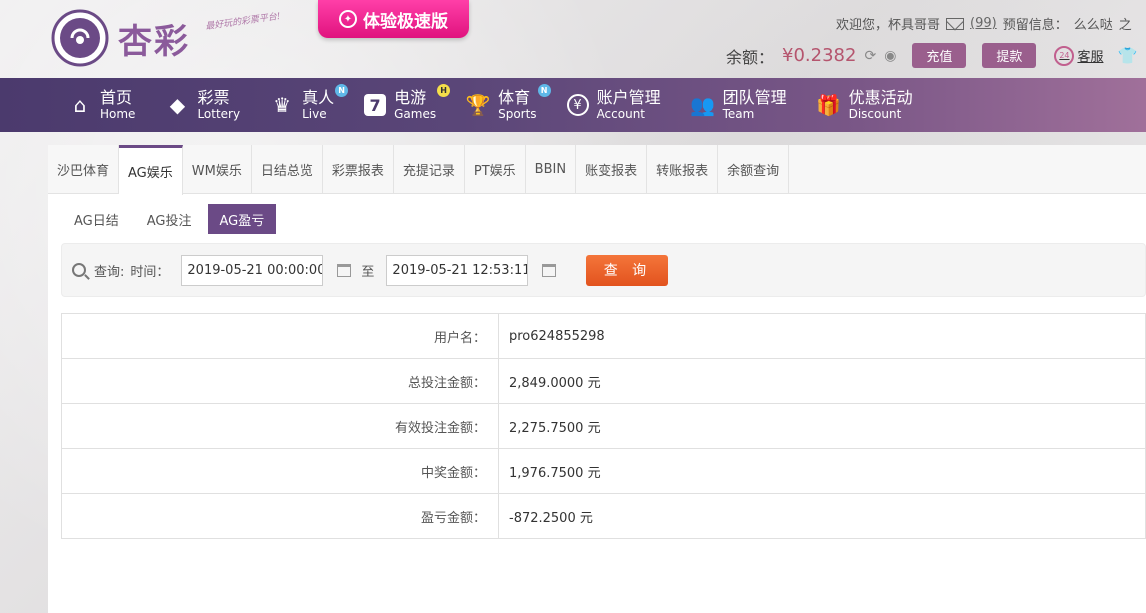 The image size is (1146, 613). I want to click on table-row: 有效投注金额： 2,275.7500 元, so click(603, 426).